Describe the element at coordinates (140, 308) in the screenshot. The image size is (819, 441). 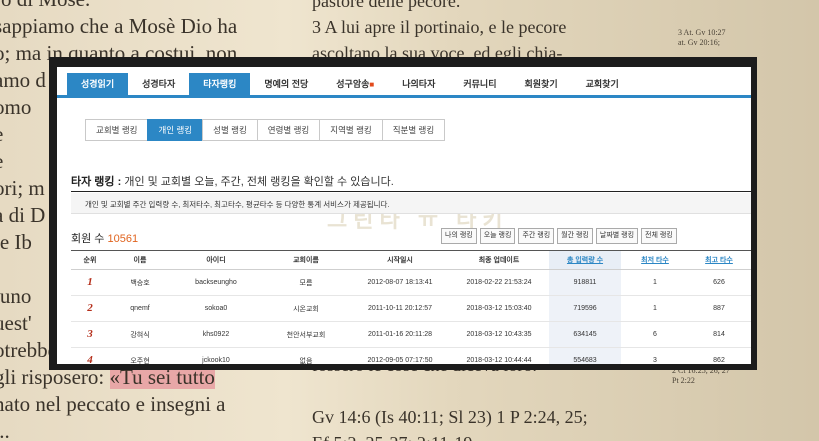
I see `cell-name: qnemf` at that location.